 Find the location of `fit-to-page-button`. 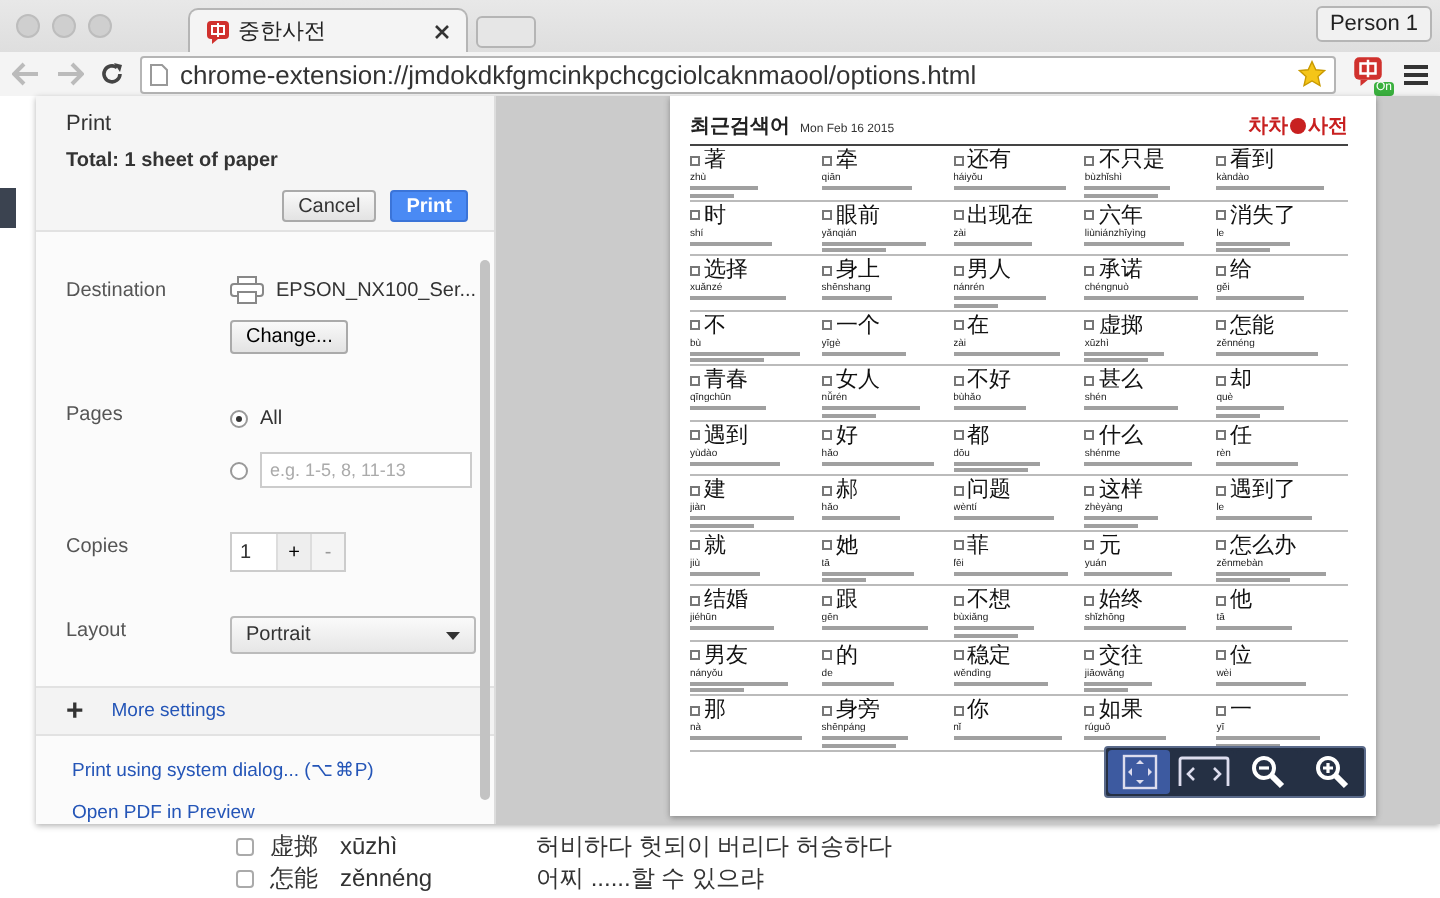

fit-to-page-button is located at coordinates (1139, 772).